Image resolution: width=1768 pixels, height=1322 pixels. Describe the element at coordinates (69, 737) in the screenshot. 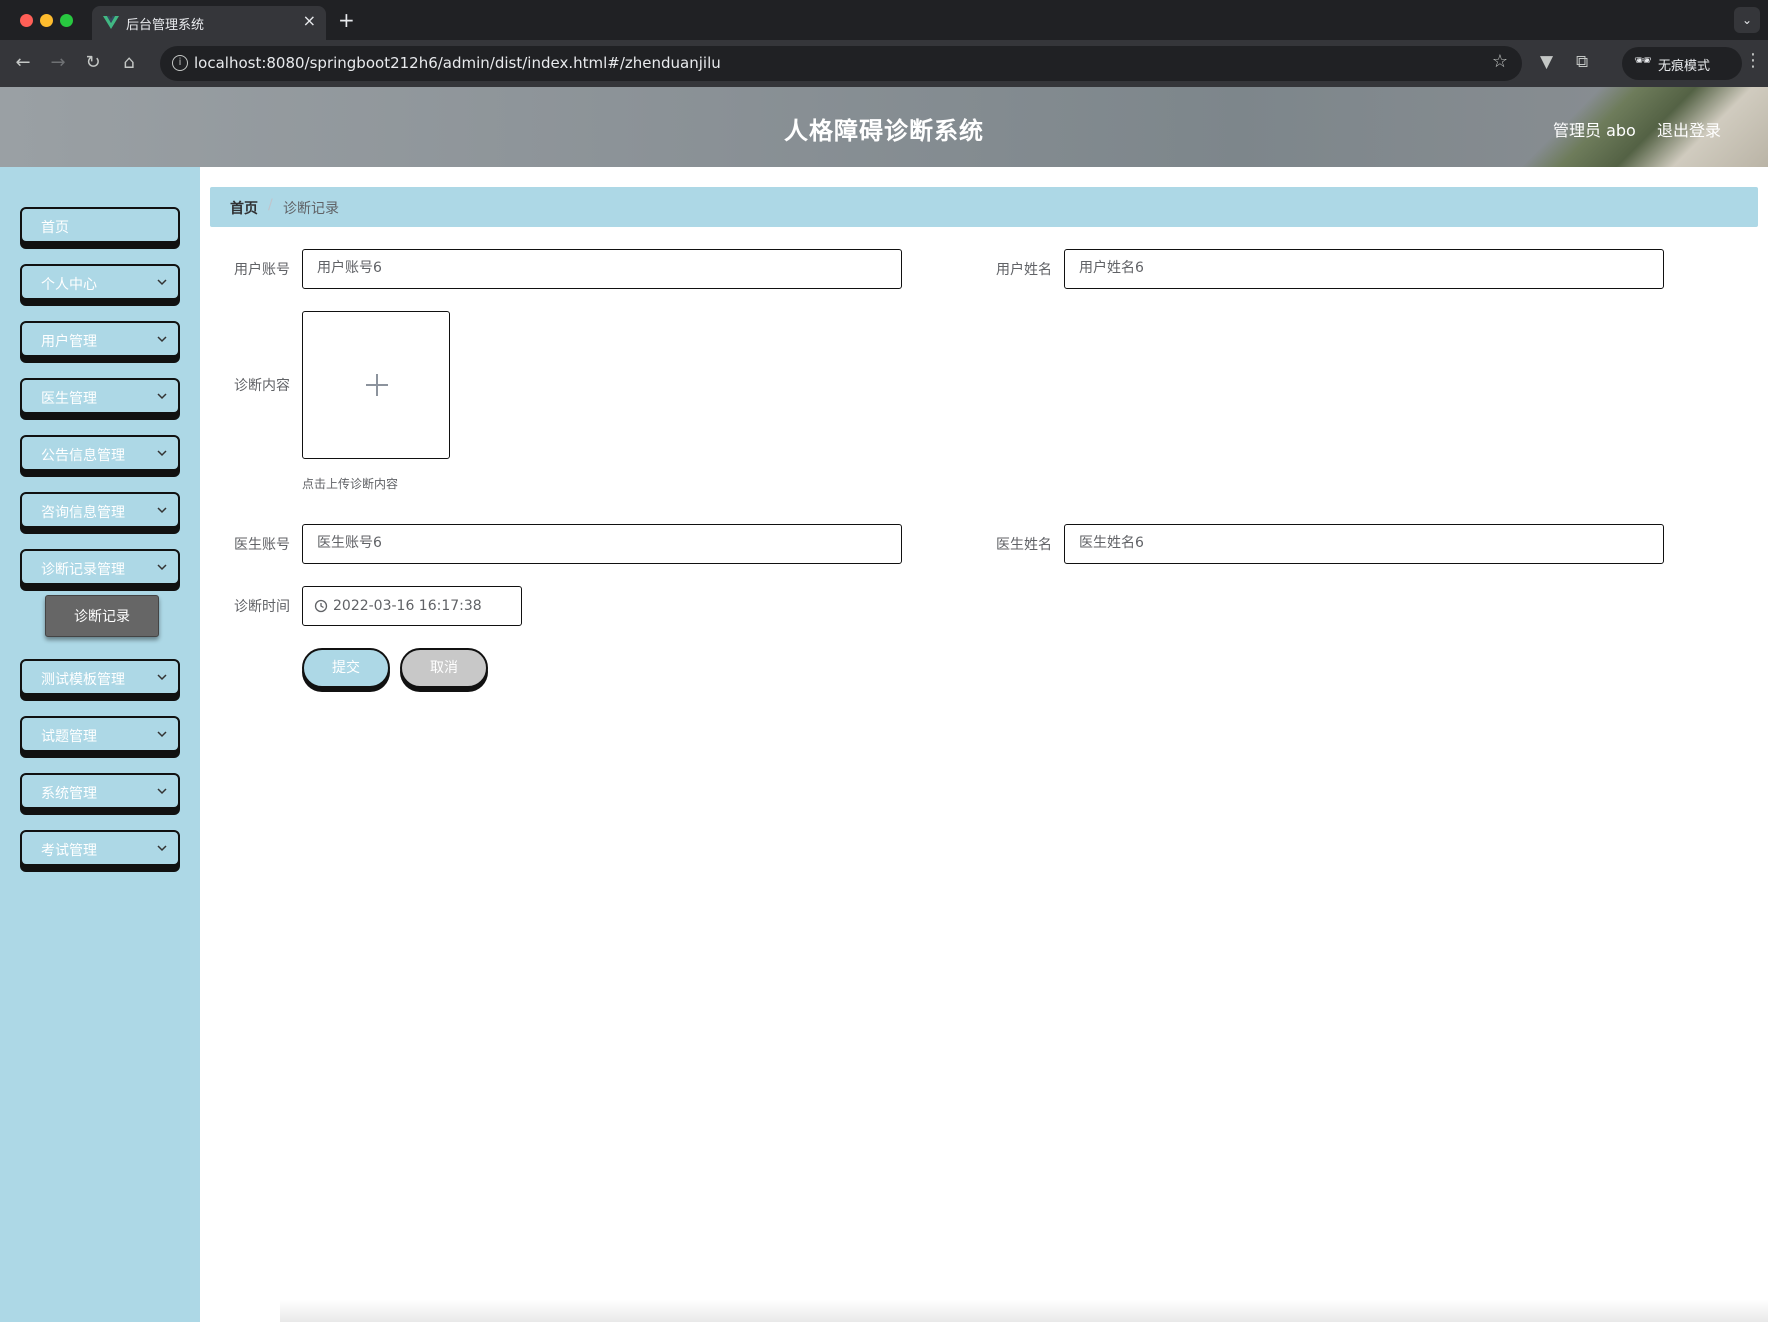

I see `sidebar-item-label: 试题管理` at that location.